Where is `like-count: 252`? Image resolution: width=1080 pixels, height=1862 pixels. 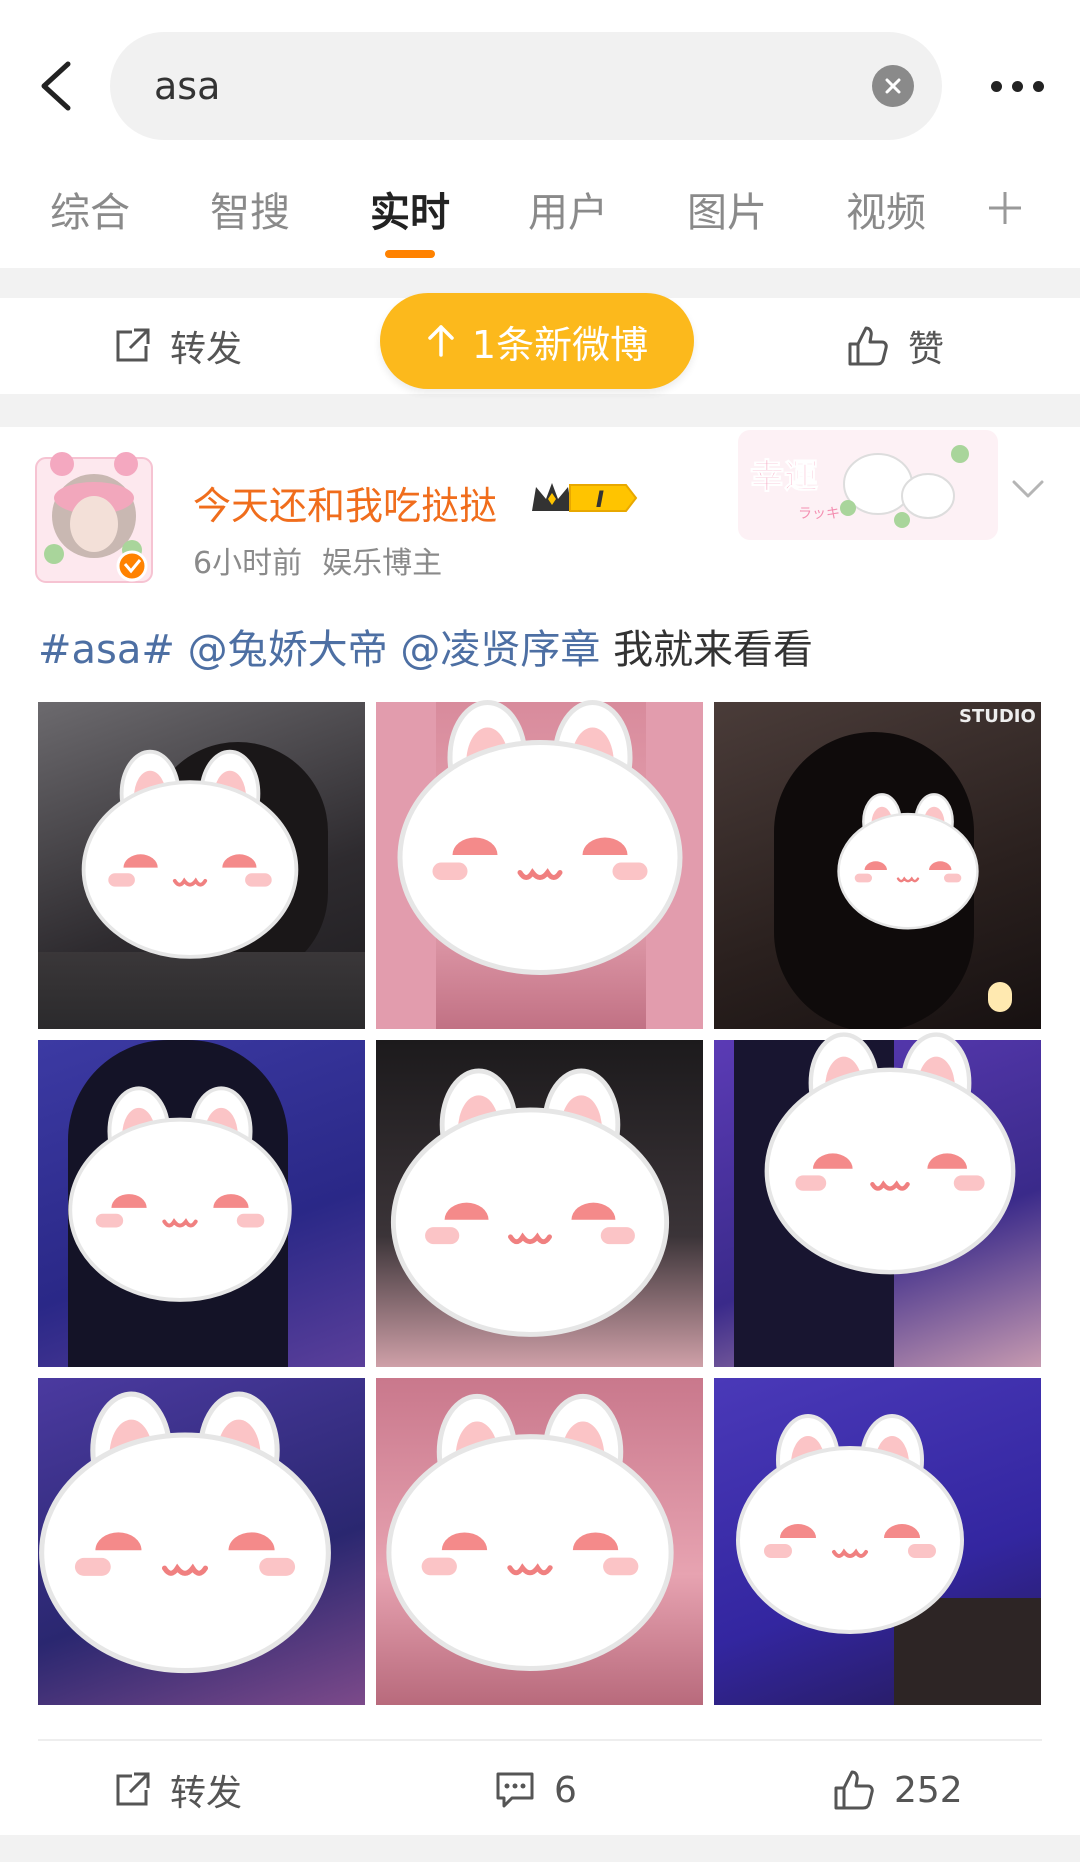
like-count: 252 is located at coordinates (928, 1790).